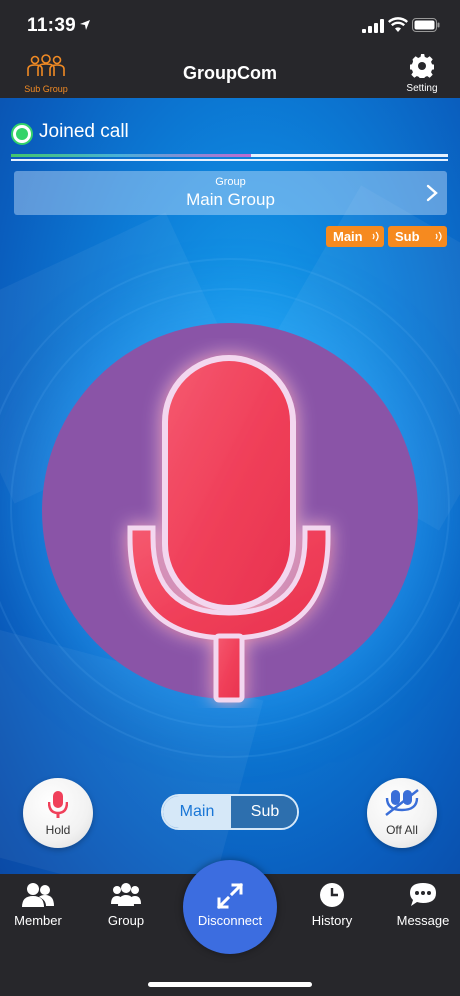  I want to click on hold-mic-icon, so click(58, 804).